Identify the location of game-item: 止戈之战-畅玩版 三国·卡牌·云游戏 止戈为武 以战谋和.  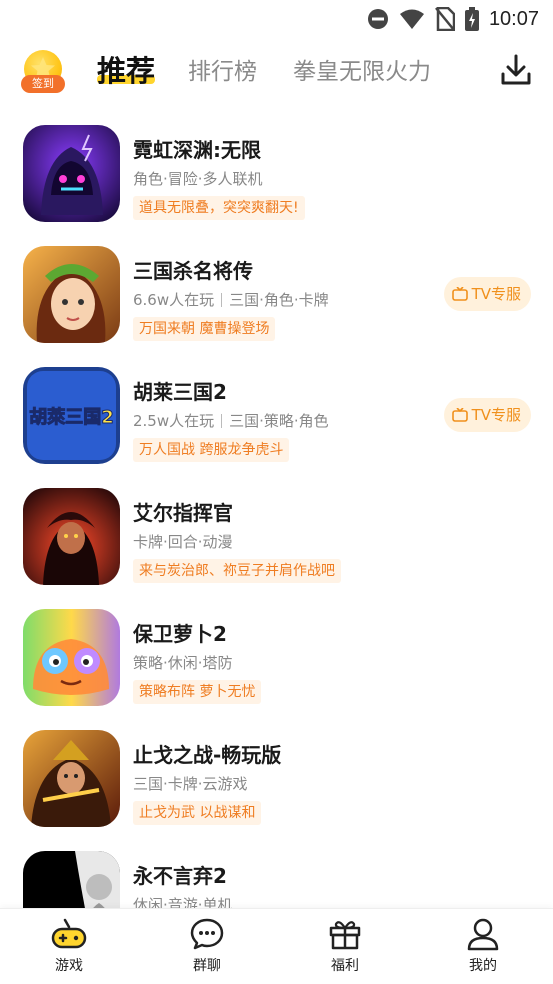
(276, 777).